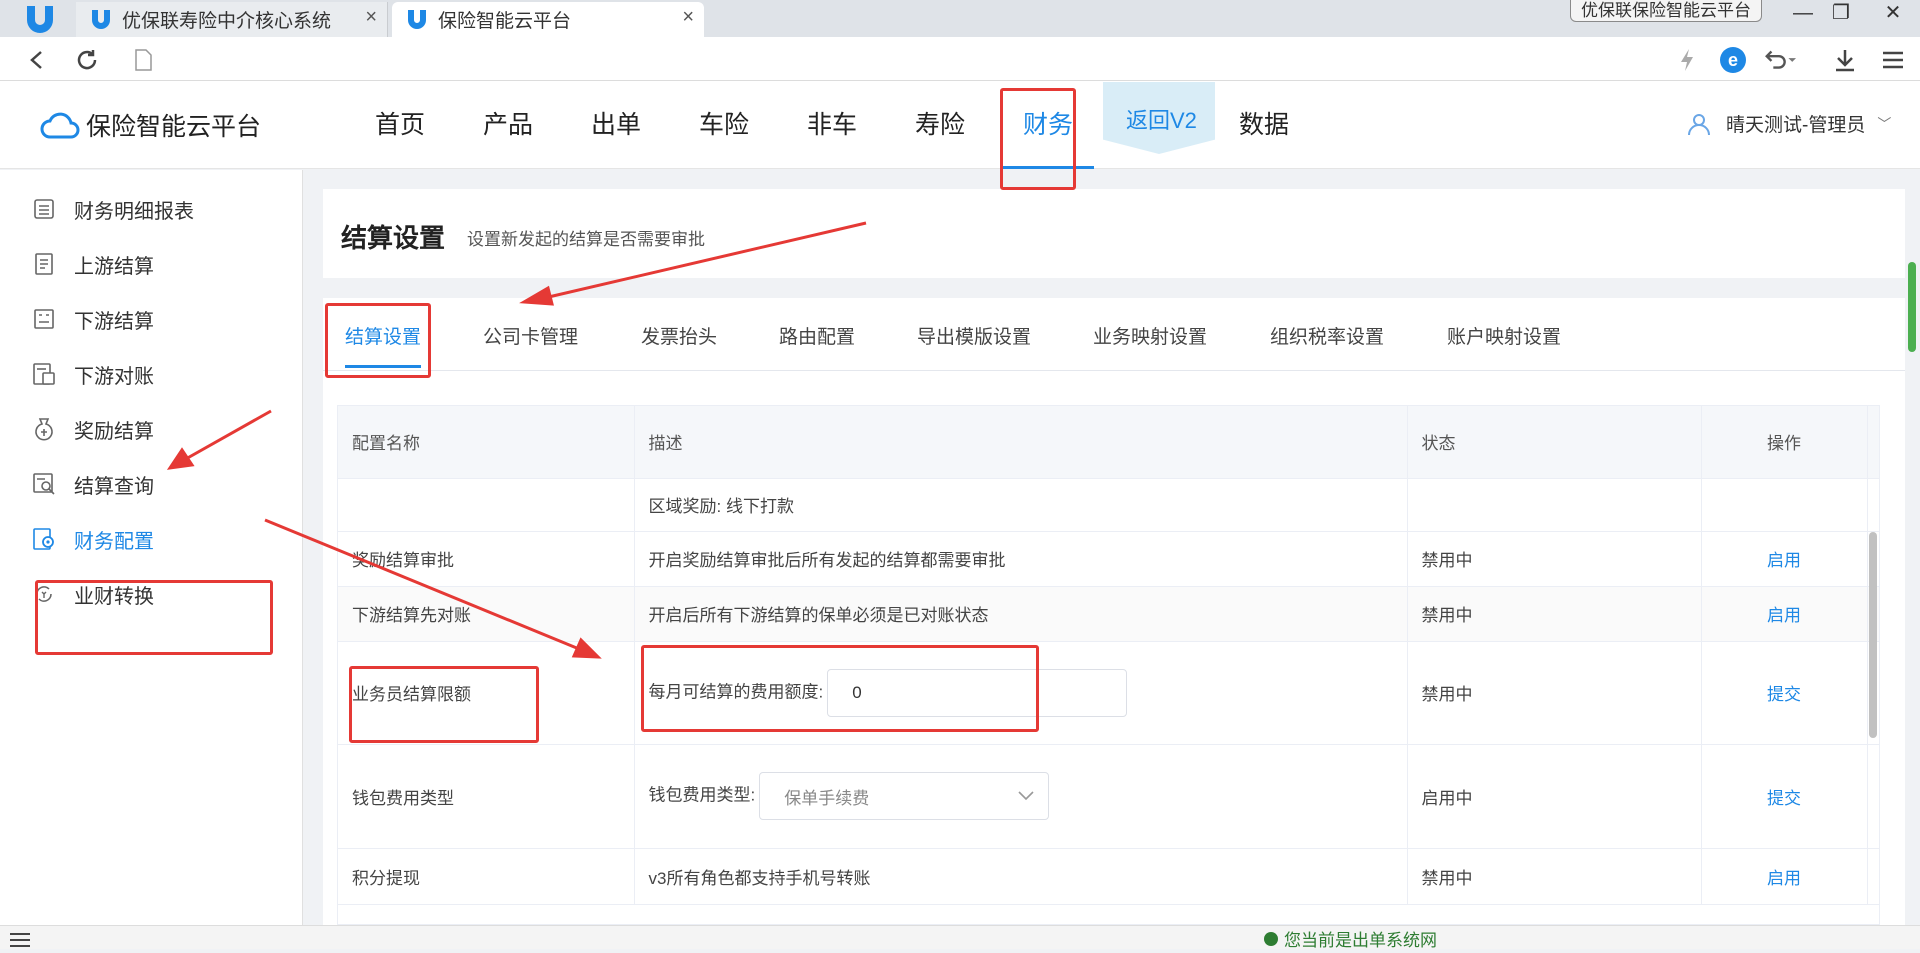 This screenshot has width=1920, height=953. What do you see at coordinates (1360, 940) in the screenshot?
I see `status-text: 您当前是出单系统网` at bounding box center [1360, 940].